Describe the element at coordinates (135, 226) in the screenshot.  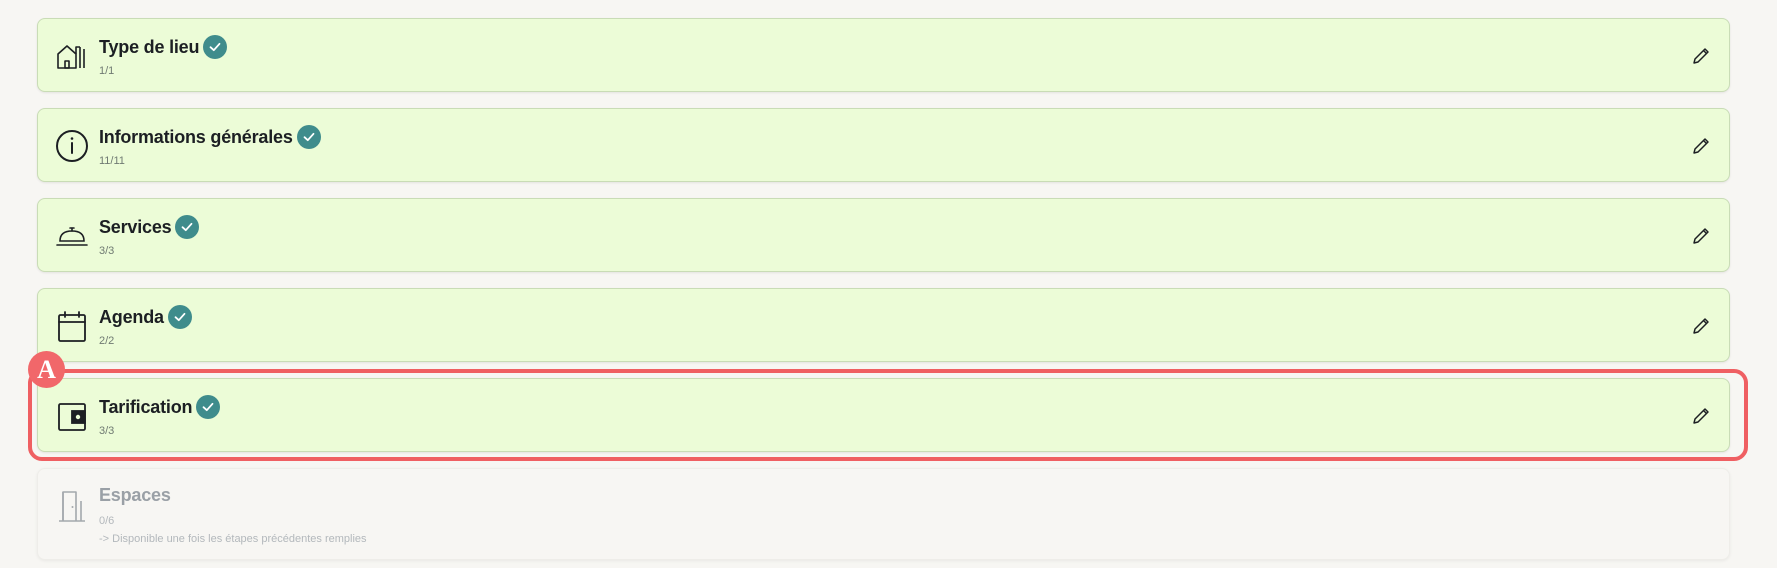
I see `step-title: Services` at that location.